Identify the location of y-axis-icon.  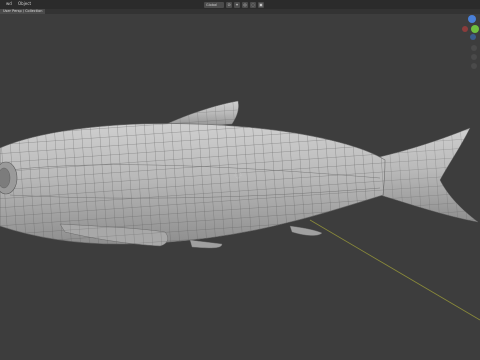
(475, 29).